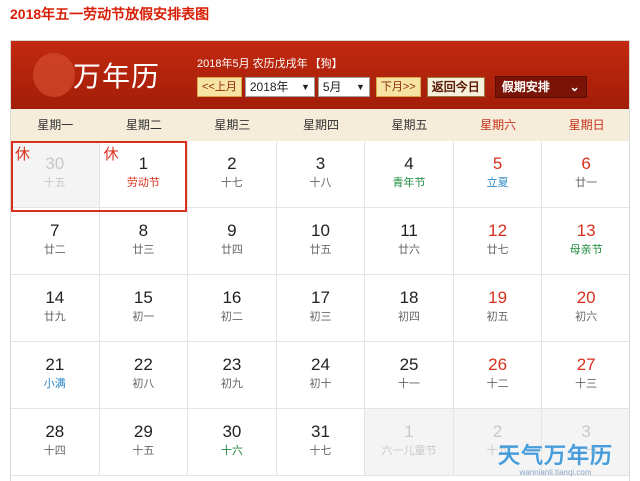  Describe the element at coordinates (409, 163) in the screenshot. I see `day-number: 4` at that location.